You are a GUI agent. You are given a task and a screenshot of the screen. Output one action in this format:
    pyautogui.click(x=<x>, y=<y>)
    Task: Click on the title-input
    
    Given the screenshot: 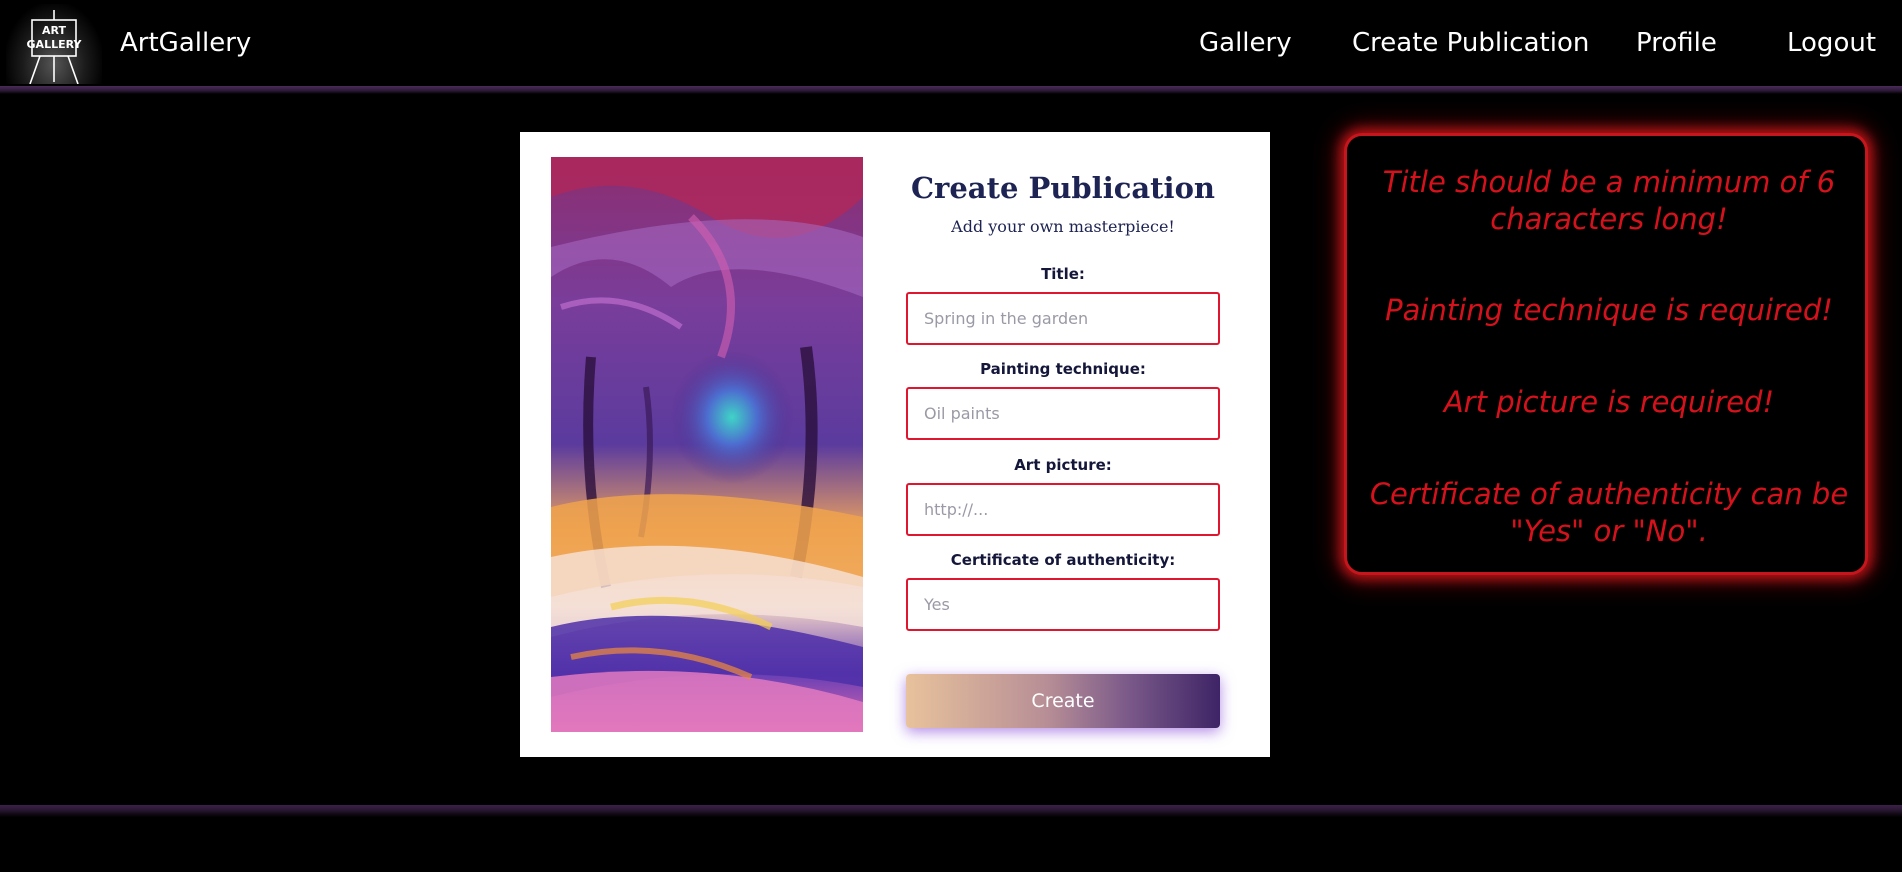 What is the action you would take?
    pyautogui.click(x=1063, y=318)
    